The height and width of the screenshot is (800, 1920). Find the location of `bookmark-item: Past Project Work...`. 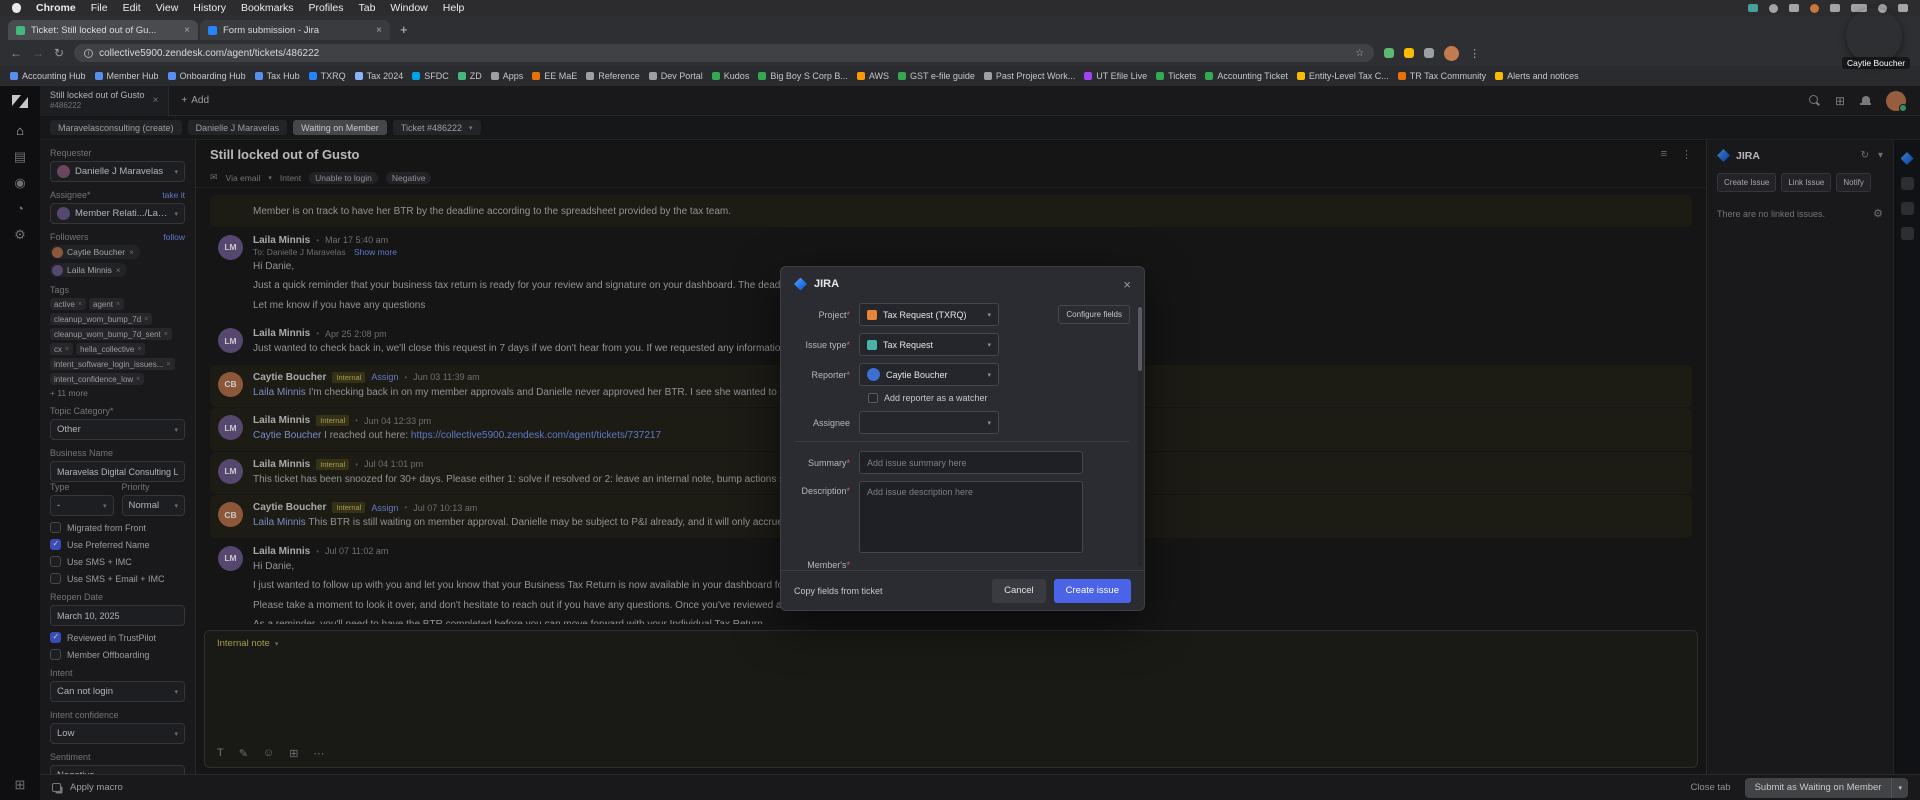

bookmark-item: Past Project Work... is located at coordinates (1029, 76).